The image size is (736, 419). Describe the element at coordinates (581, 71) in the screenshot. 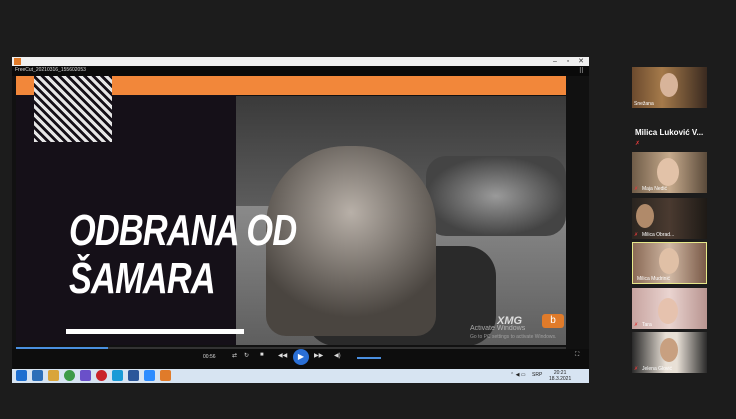

I see `grid-icon: ⠿` at that location.